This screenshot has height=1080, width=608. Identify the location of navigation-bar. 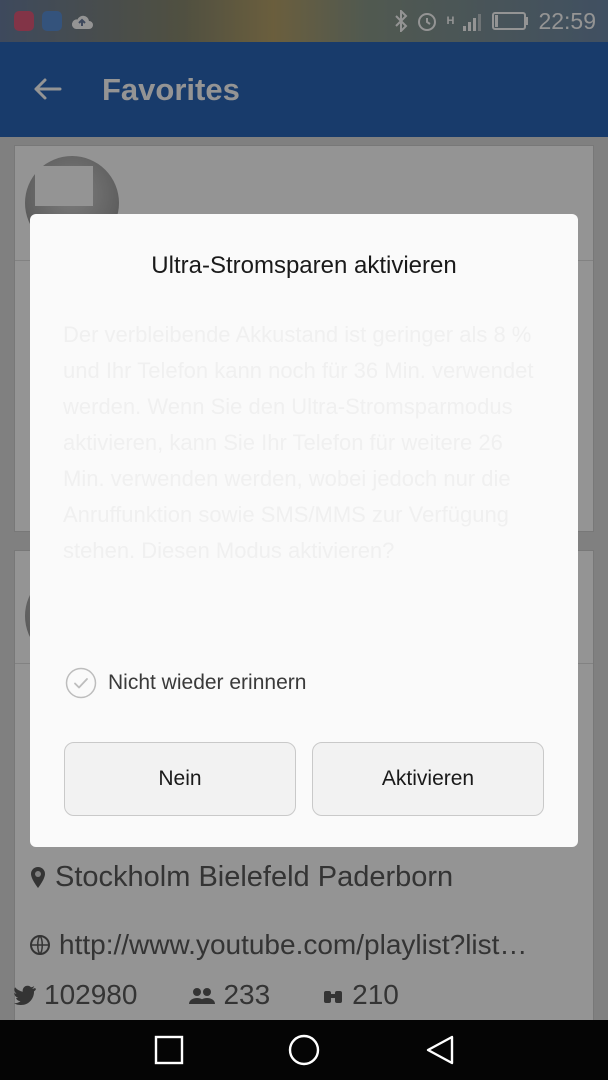
(304, 1050).